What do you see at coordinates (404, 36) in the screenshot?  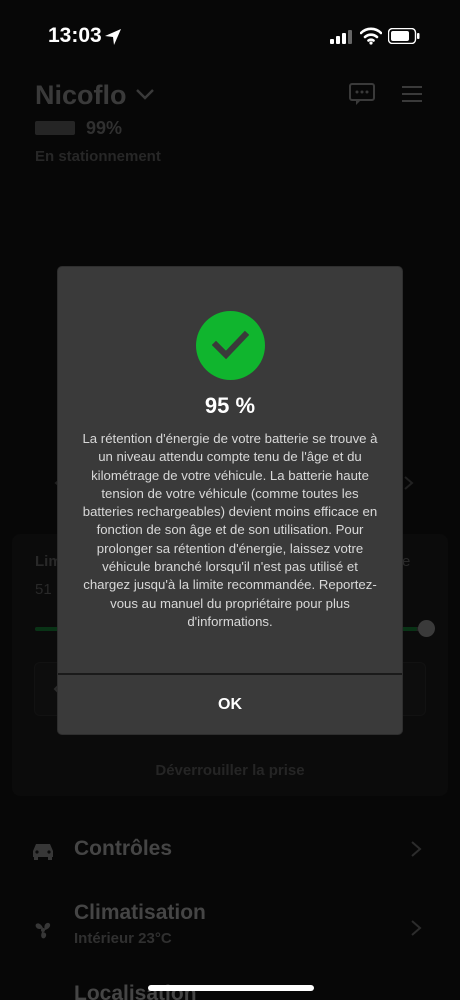 I see `battery-icon` at bounding box center [404, 36].